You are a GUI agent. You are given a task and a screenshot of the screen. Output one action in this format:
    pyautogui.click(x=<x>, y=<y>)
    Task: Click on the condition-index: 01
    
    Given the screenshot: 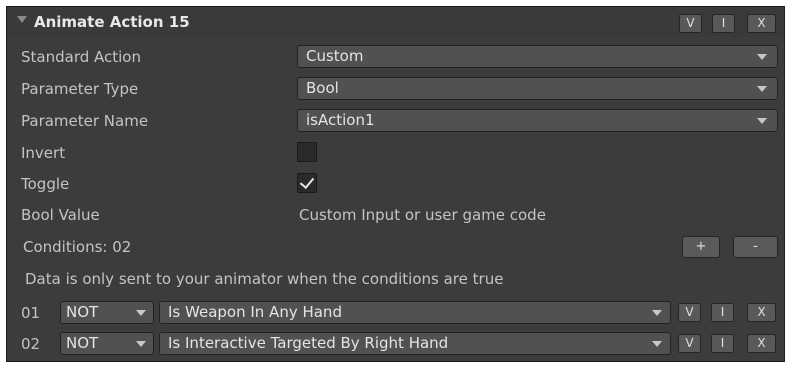 What is the action you would take?
    pyautogui.click(x=31, y=313)
    